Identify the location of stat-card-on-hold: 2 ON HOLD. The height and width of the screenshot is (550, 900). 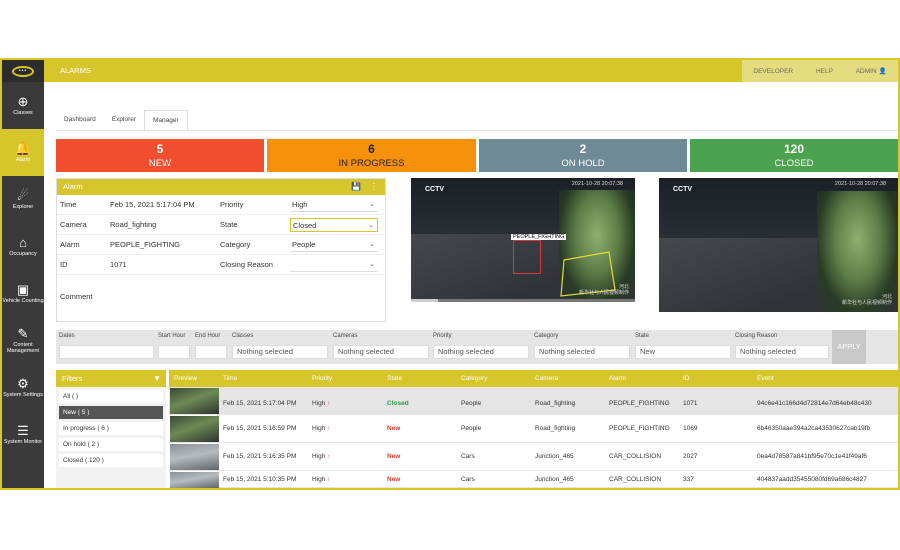
(583, 155).